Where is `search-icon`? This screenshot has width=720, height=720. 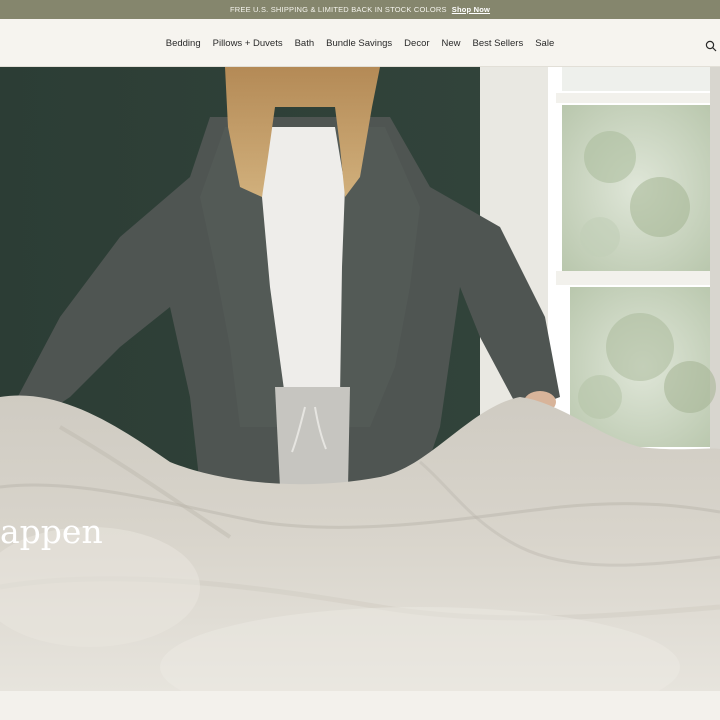
search-icon is located at coordinates (711, 45).